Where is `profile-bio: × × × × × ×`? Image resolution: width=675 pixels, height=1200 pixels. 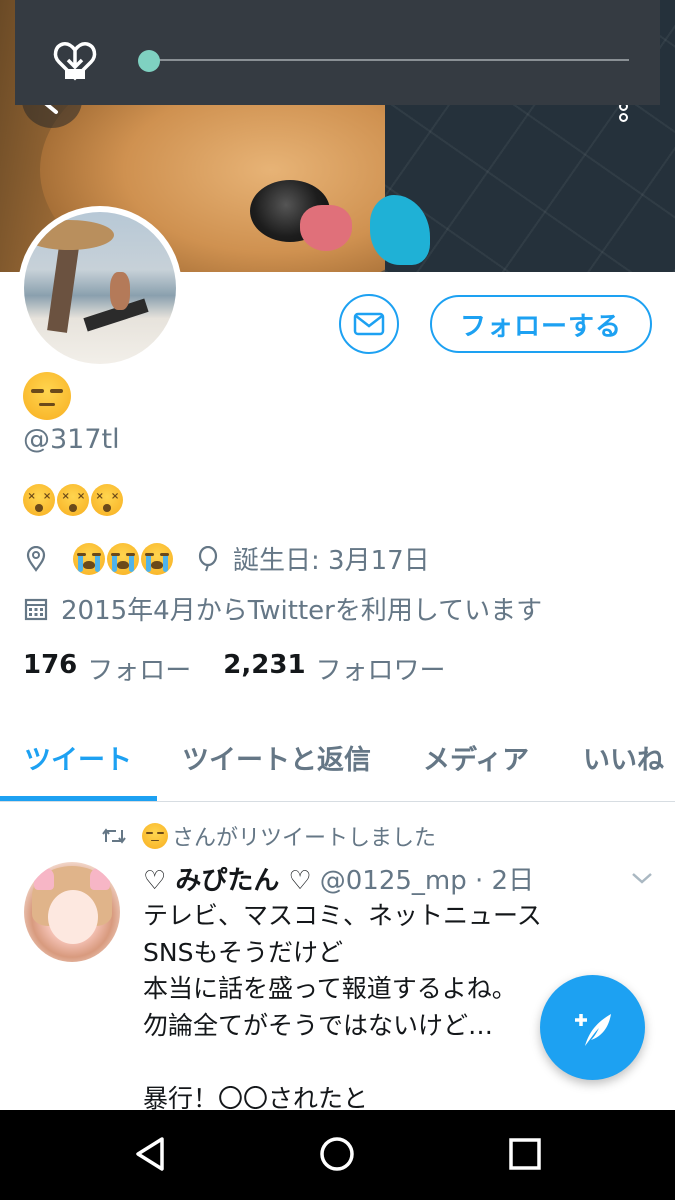 profile-bio: × × × × × × is located at coordinates (73, 500).